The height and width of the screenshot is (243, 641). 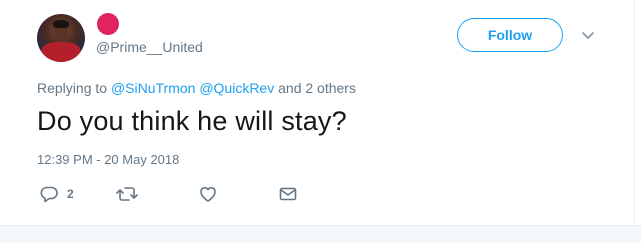 I want to click on like-icon, so click(x=208, y=194).